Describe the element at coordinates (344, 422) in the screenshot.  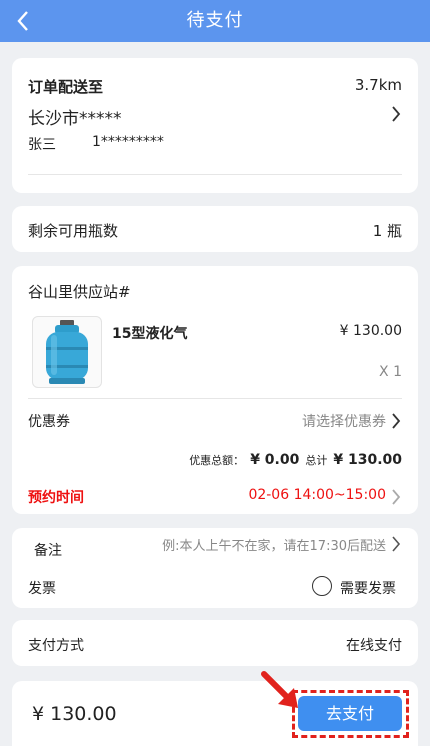
I see `coupon-placeholder: 请选择优惠券` at that location.